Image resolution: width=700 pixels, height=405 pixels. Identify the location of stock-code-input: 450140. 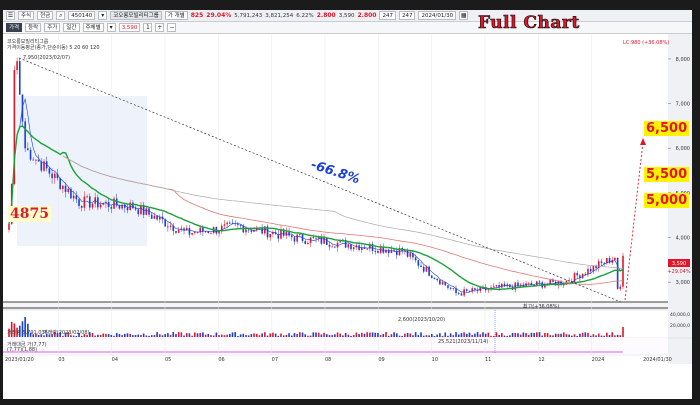
(82, 15).